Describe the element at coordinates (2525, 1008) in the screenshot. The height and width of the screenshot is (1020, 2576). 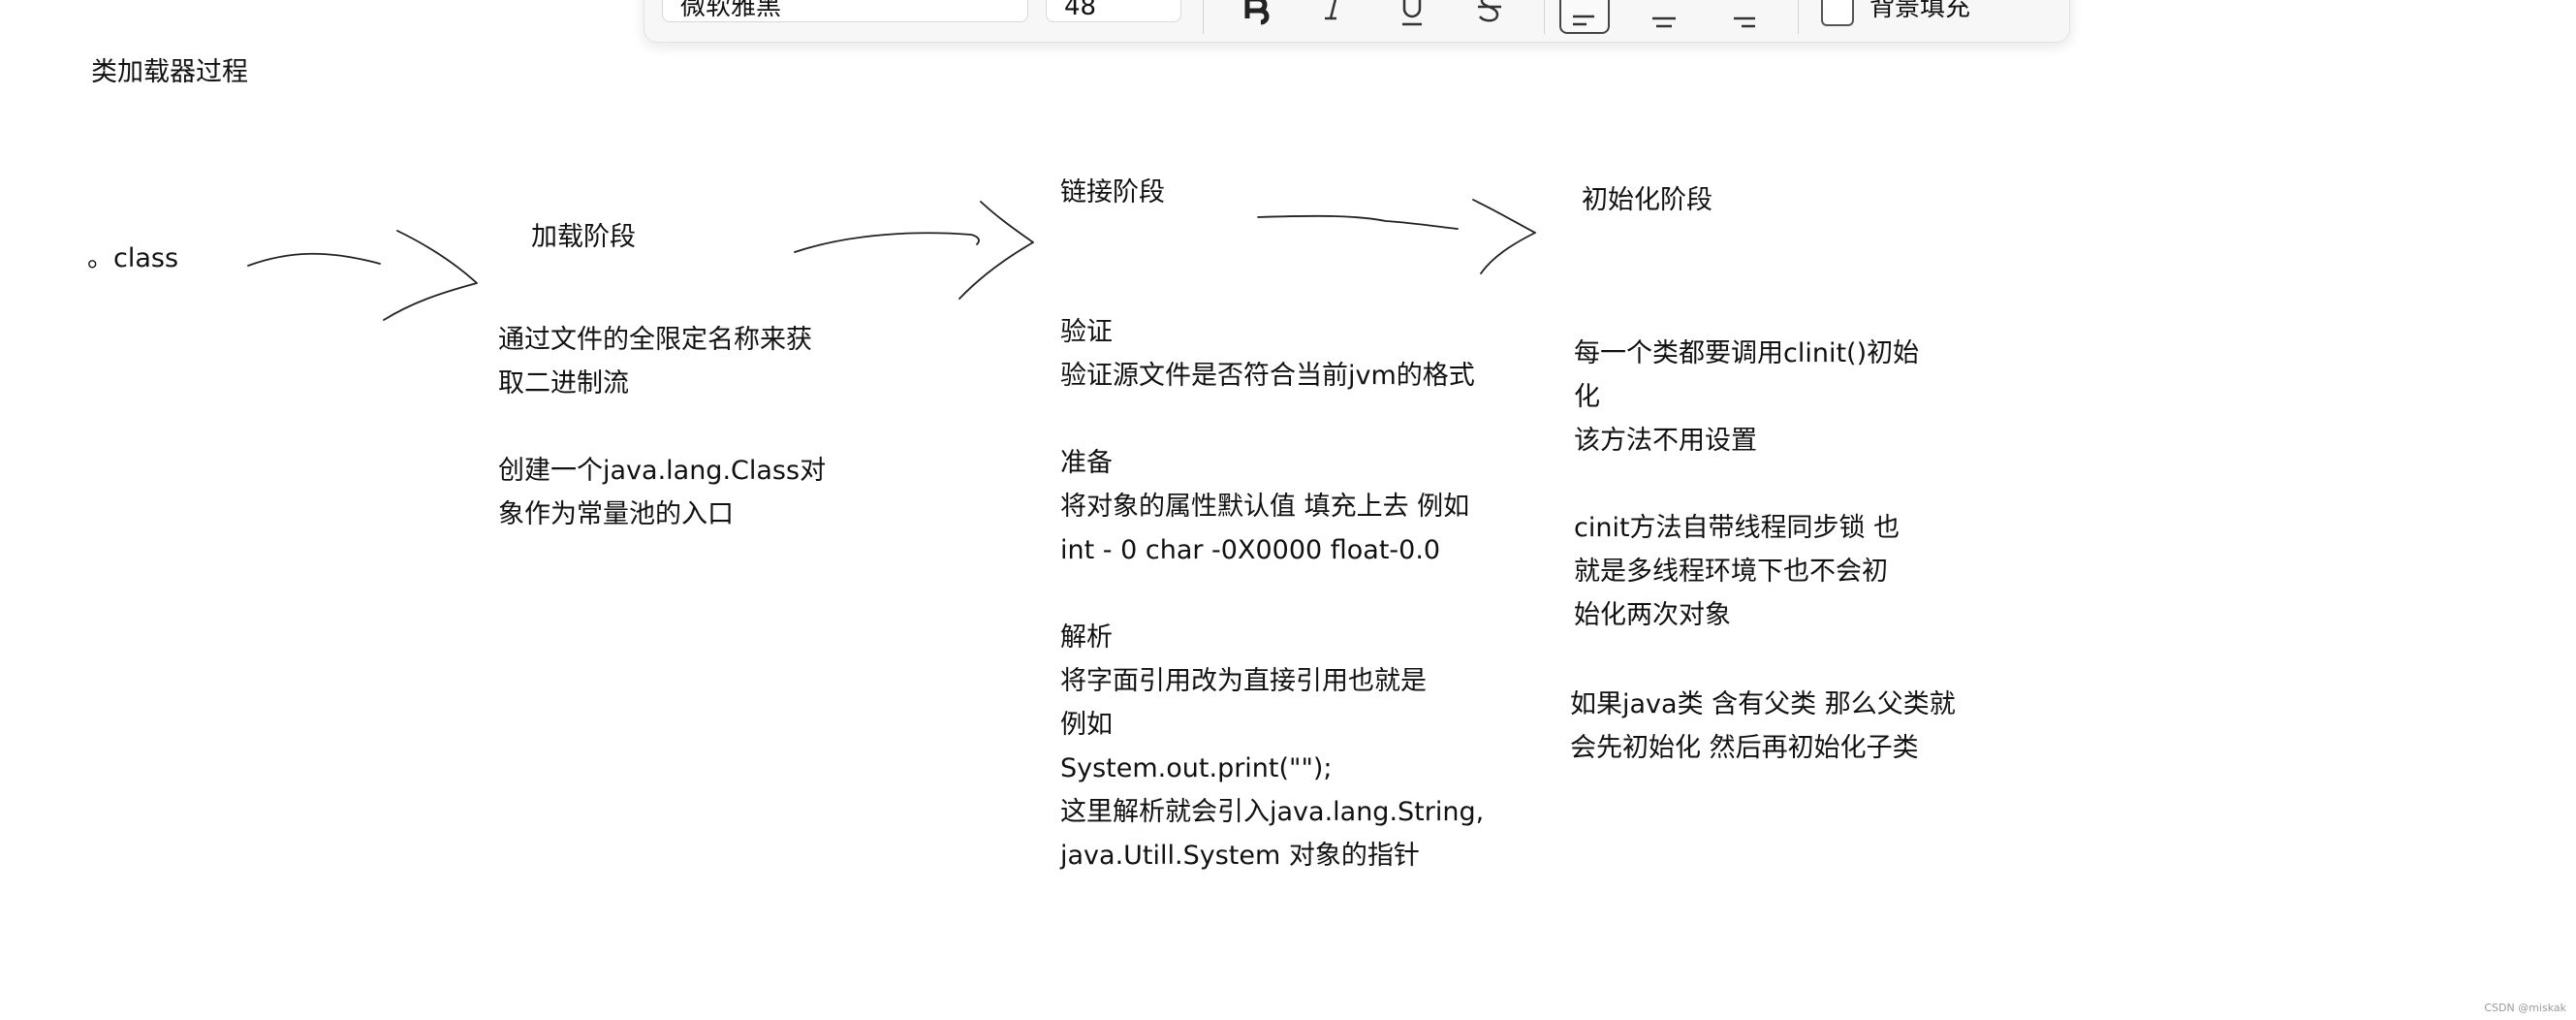
I see `watermark: CSDN @miskak` at that location.